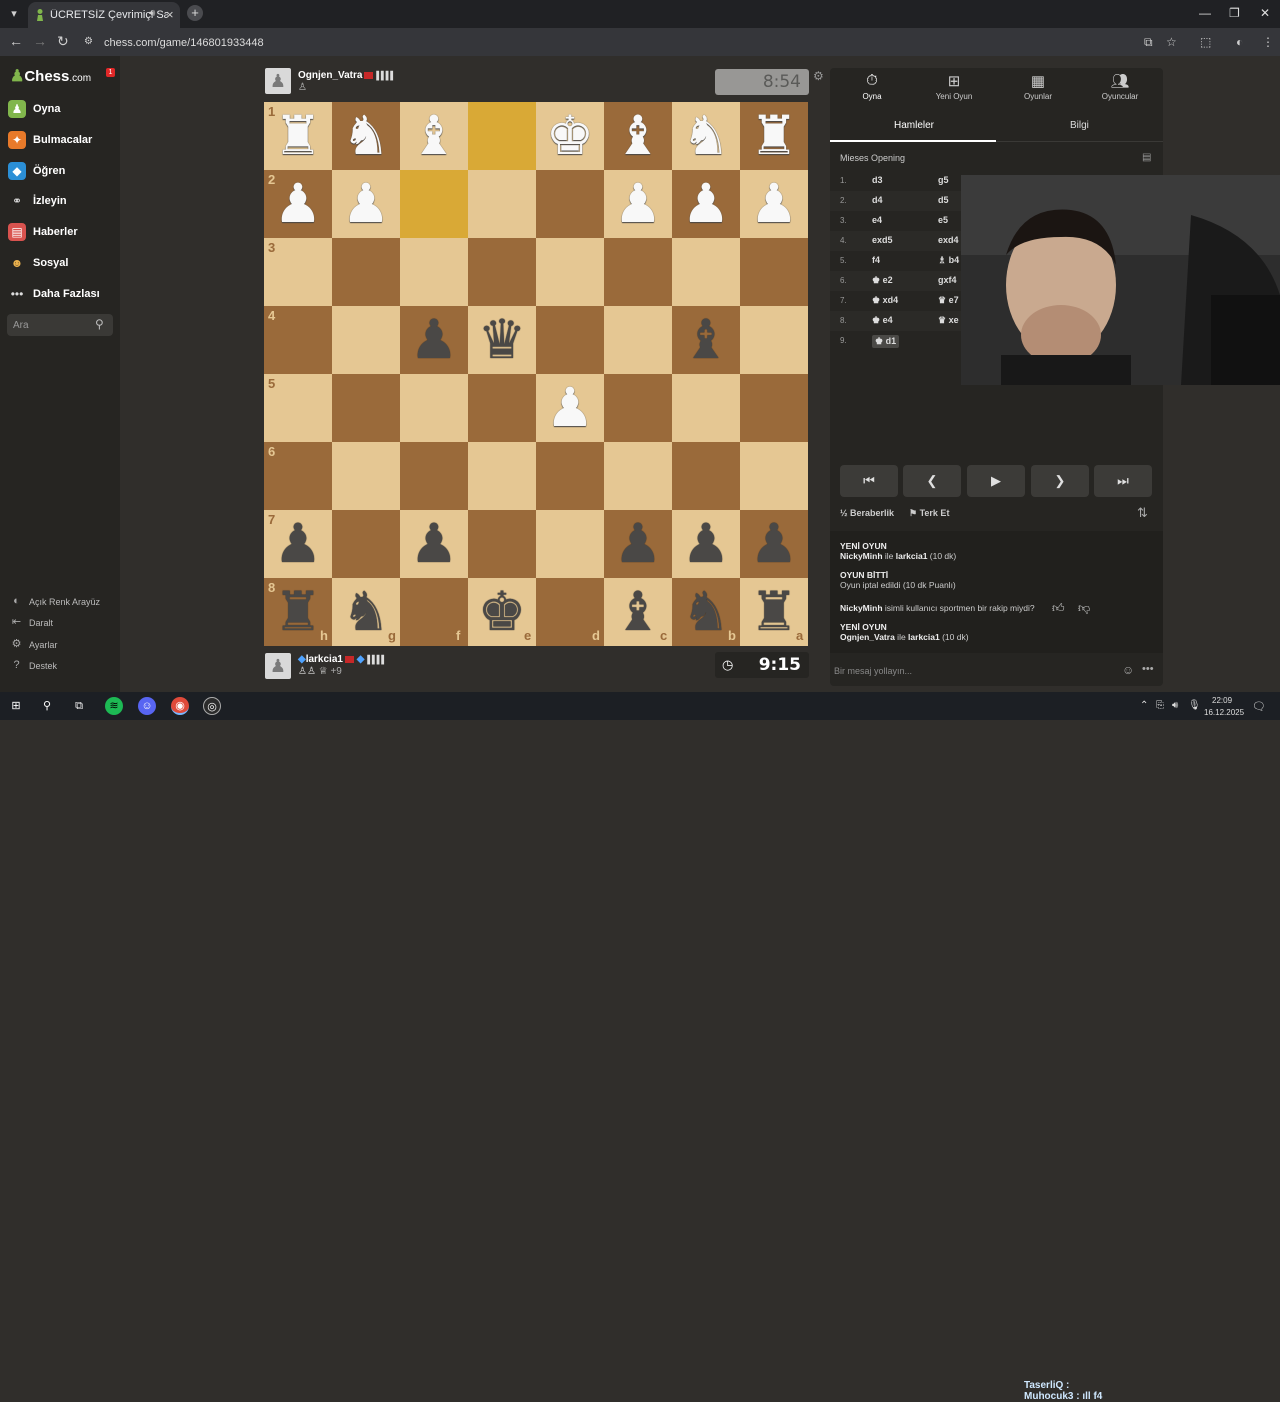 Image resolution: width=1280 pixels, height=1402 pixels. Describe the element at coordinates (63, 233) in the screenshot. I see `sidebar-item-news: ▤ Haberler` at that location.